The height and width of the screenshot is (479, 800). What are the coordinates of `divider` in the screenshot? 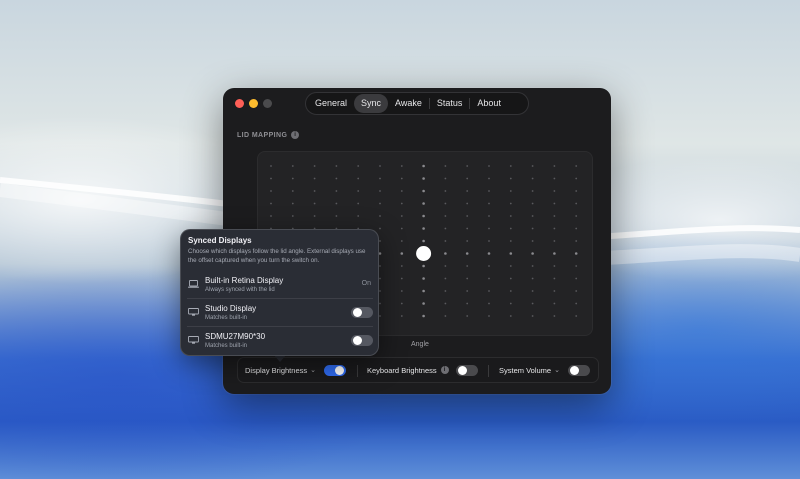 It's located at (488, 371).